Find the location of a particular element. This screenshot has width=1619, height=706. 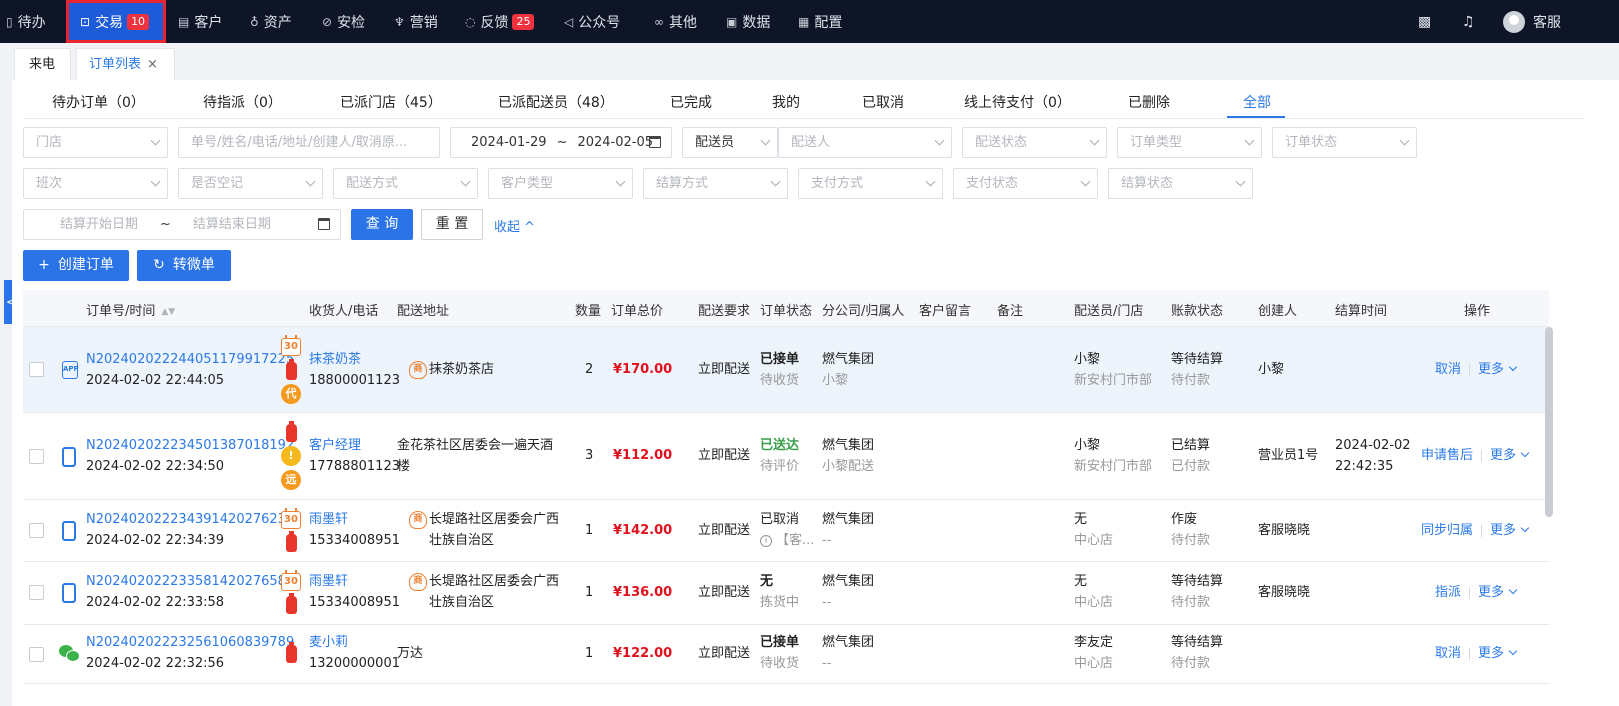

tab-cancelled: 已取消 is located at coordinates (883, 102).